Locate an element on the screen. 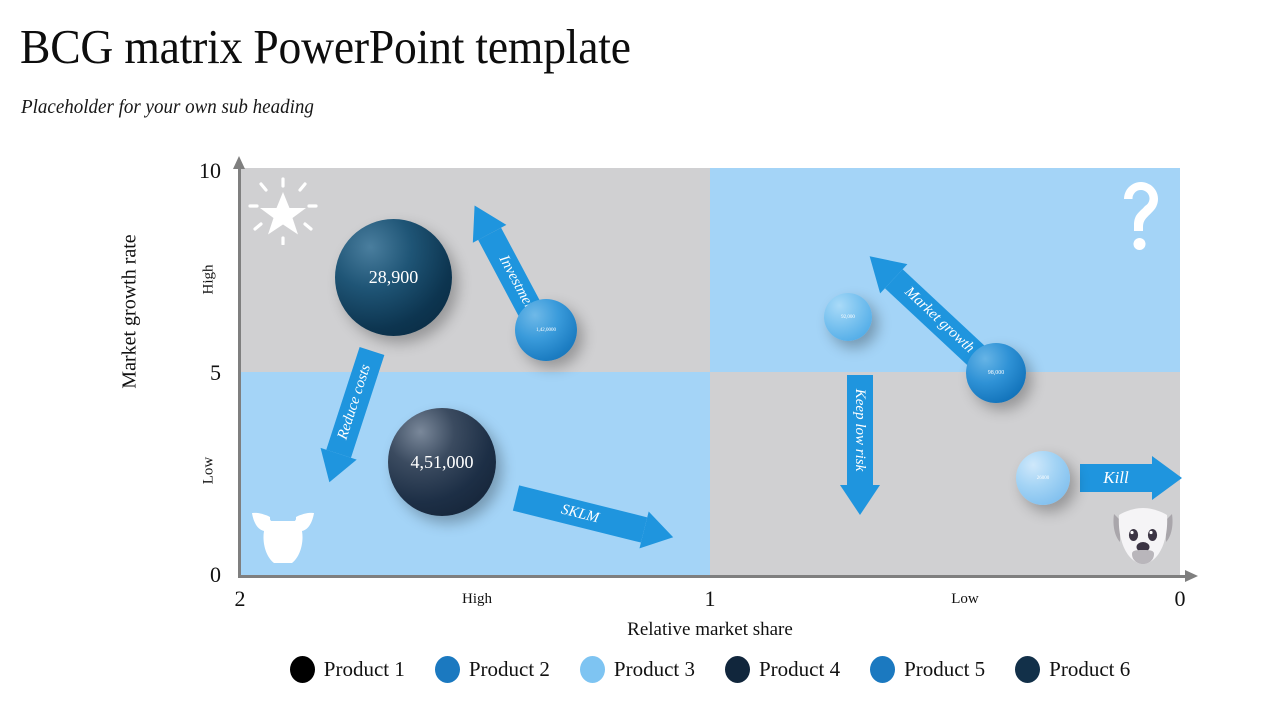 The image size is (1280, 720). bubble-point: 4,51,000 is located at coordinates (442, 462).